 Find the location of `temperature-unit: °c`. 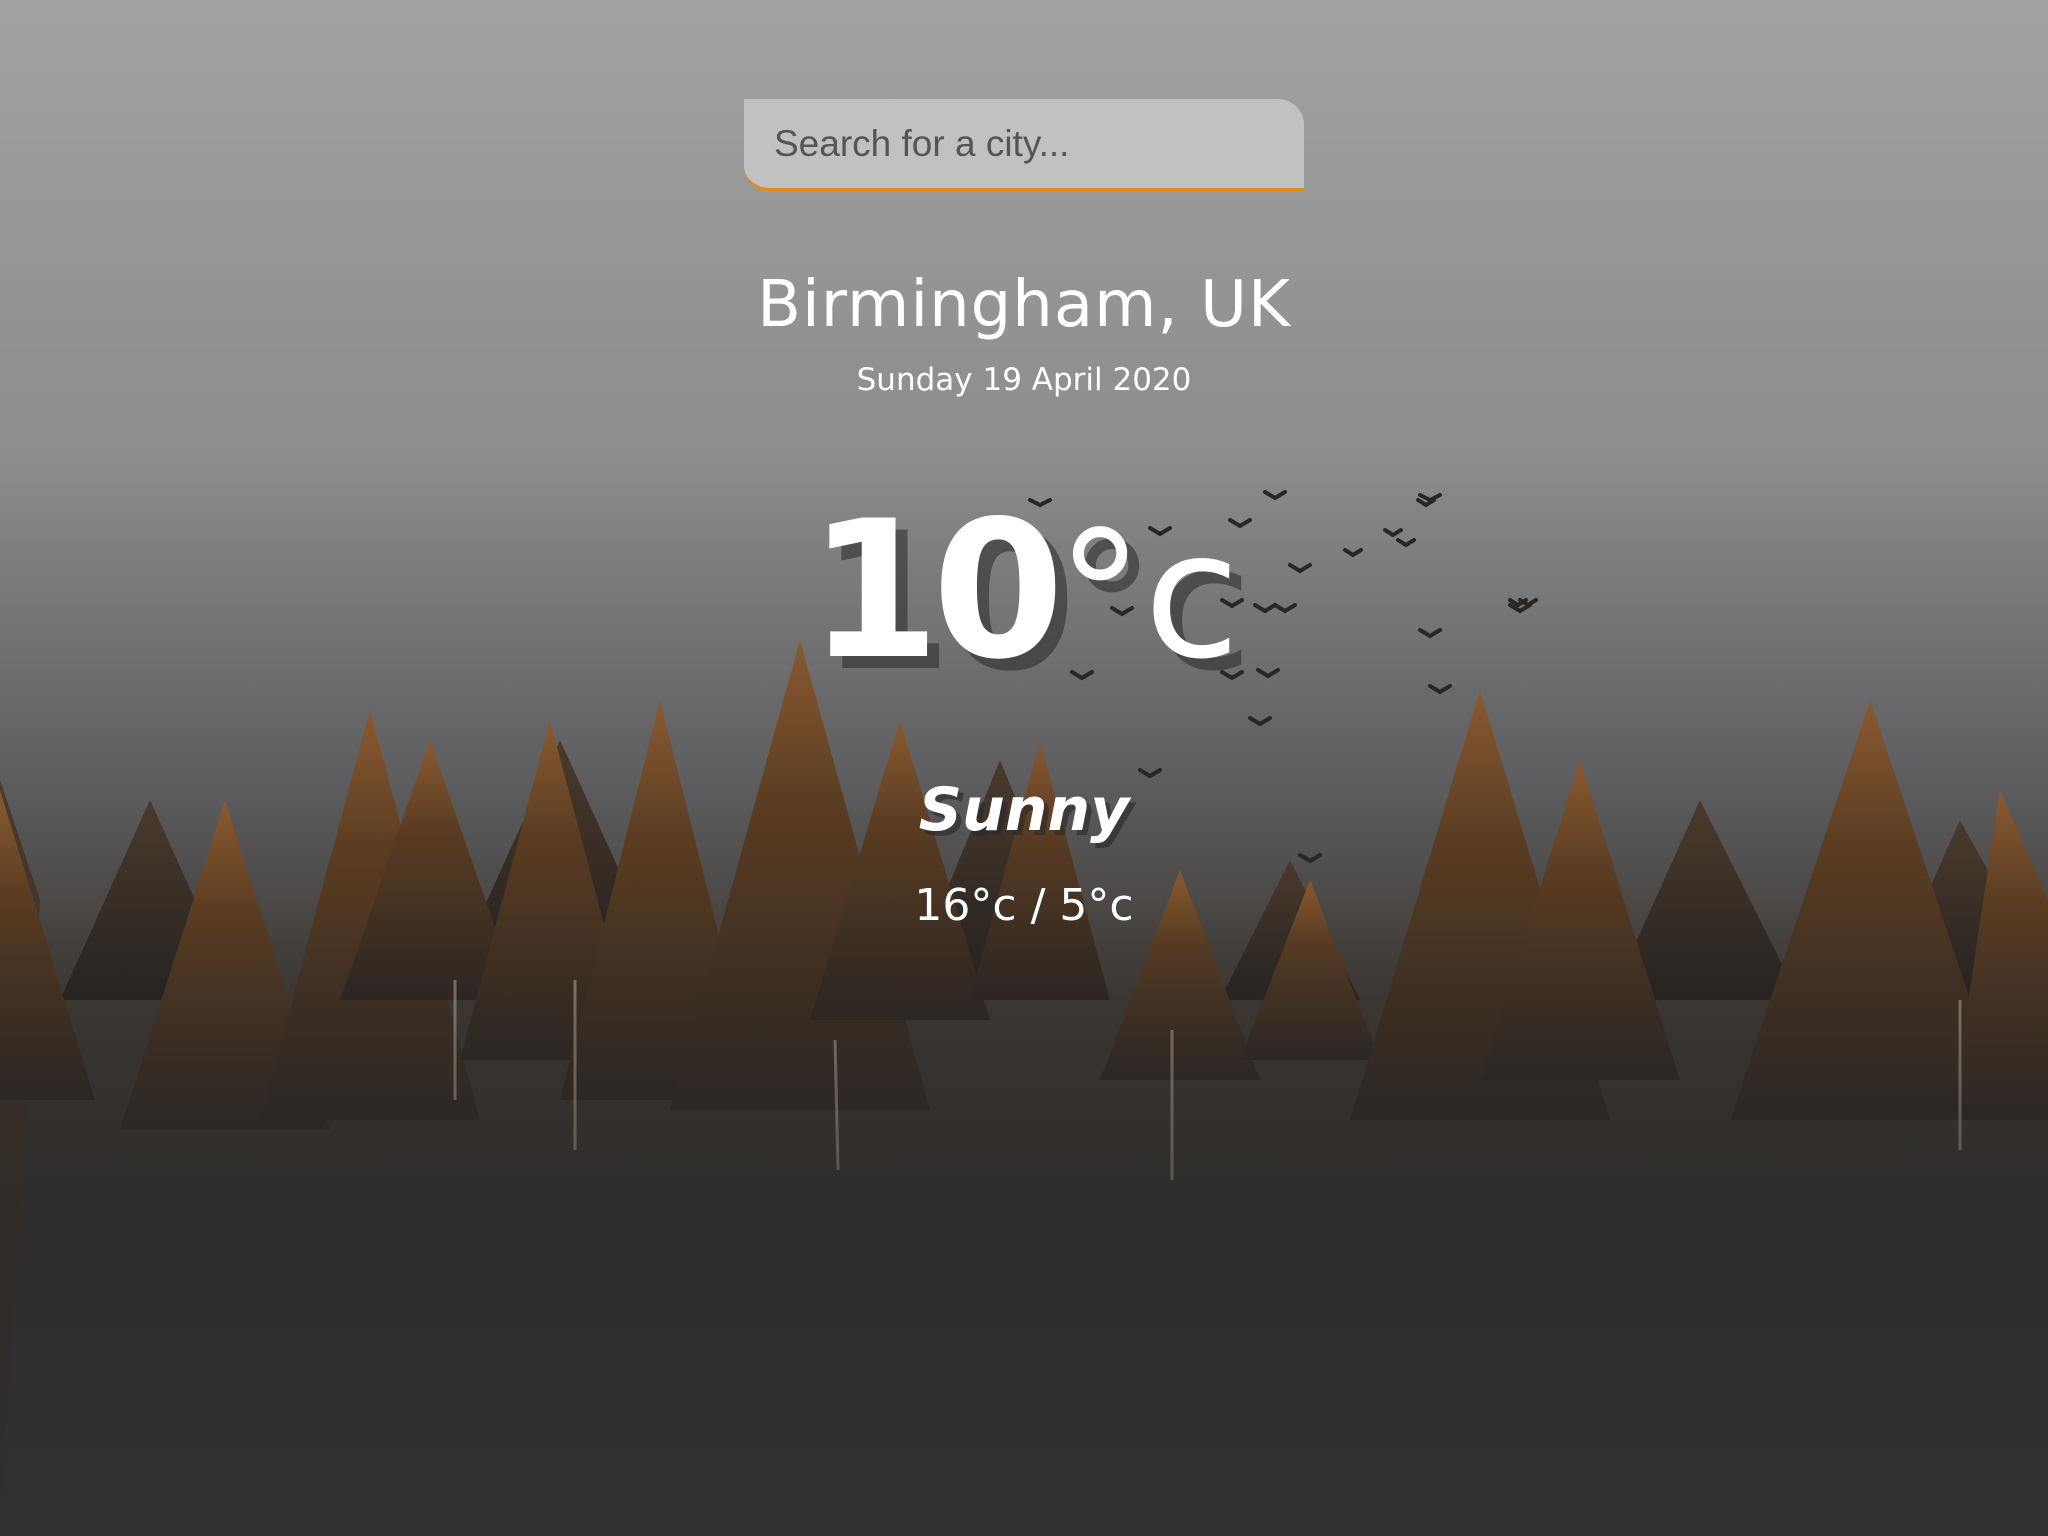

temperature-unit: °c is located at coordinates (1148, 596).